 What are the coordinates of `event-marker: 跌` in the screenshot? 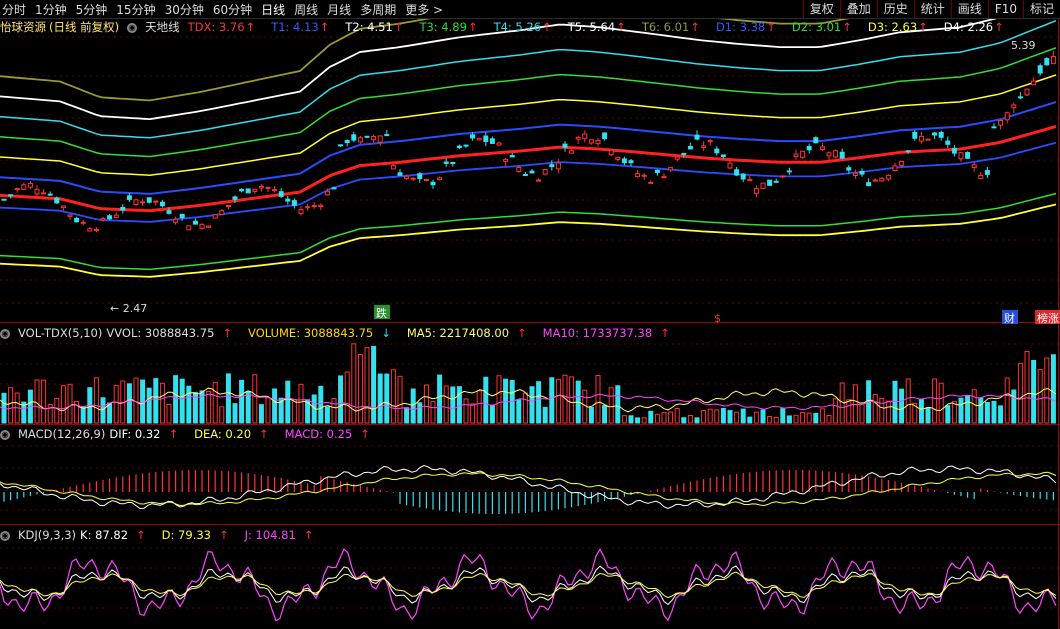 It's located at (381, 313).